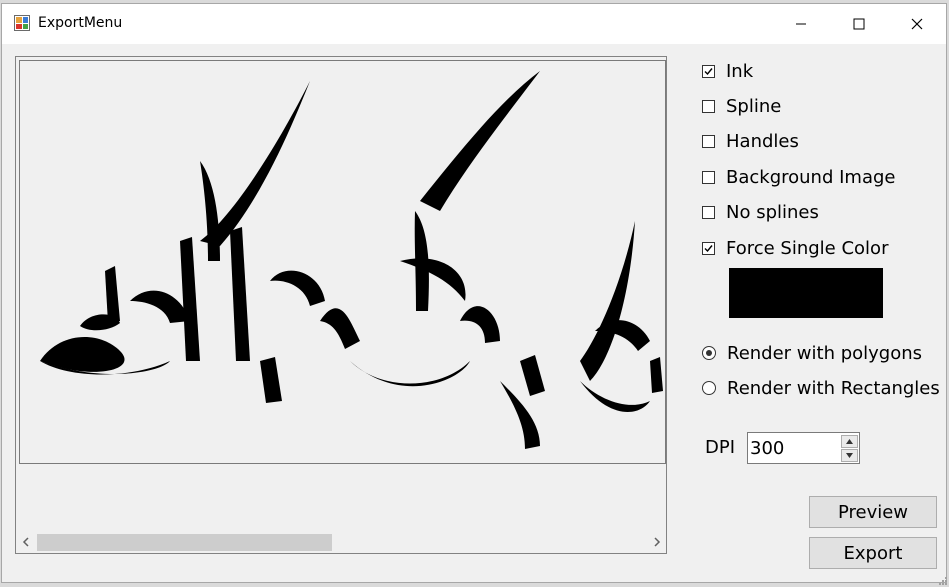 Image resolution: width=949 pixels, height=587 pixels. Describe the element at coordinates (833, 388) in the screenshot. I see `render-rectangles-label: Render with Rectangles` at that location.